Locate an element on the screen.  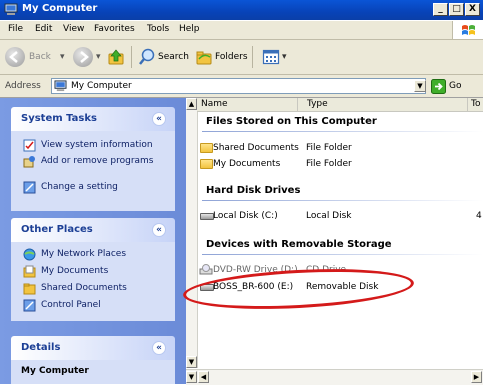
folders-icon is located at coordinates (204, 58).